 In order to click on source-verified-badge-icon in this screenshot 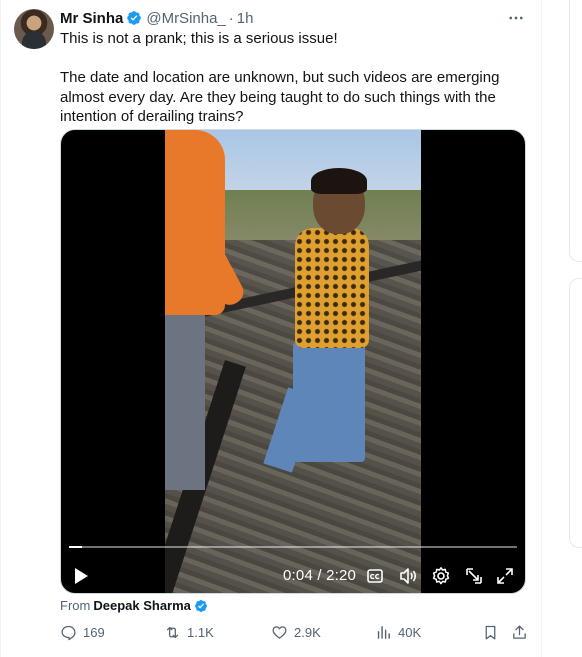, I will do `click(200, 605)`.